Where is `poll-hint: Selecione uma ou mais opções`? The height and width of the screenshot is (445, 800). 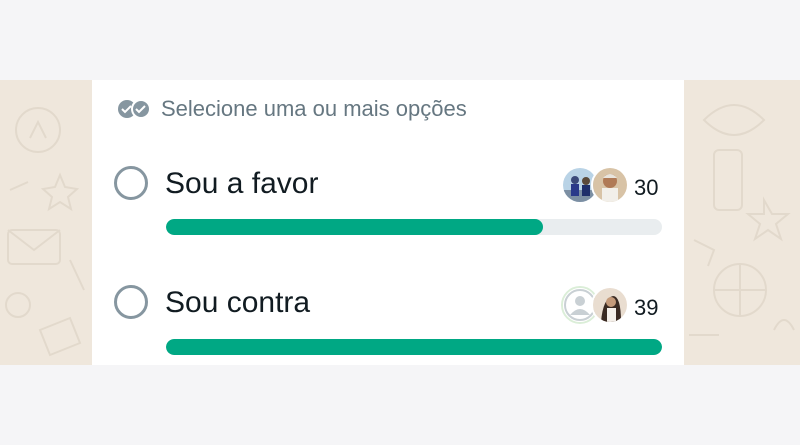
poll-hint: Selecione uma ou mais opções is located at coordinates (292, 109).